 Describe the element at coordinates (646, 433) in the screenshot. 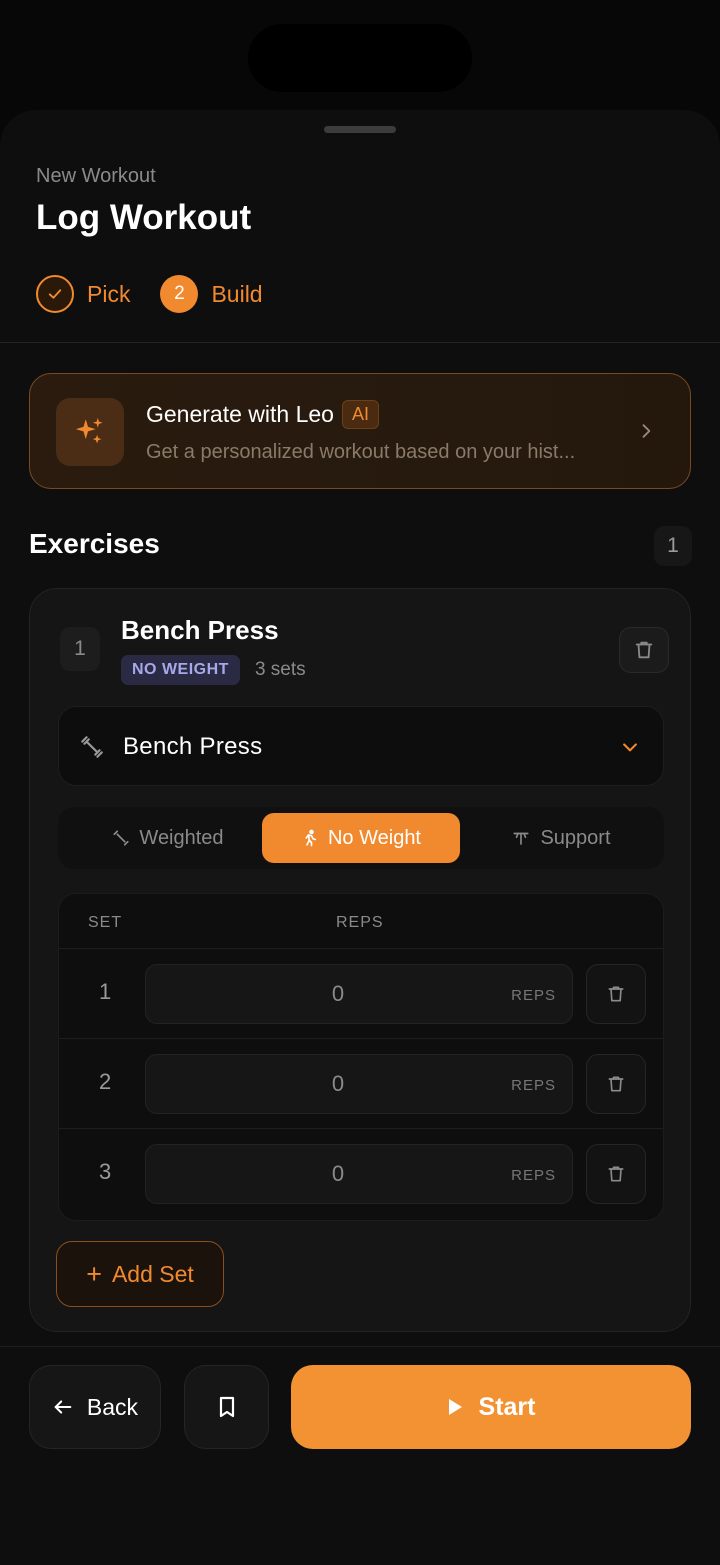

I see `chevron-right-icon` at that location.